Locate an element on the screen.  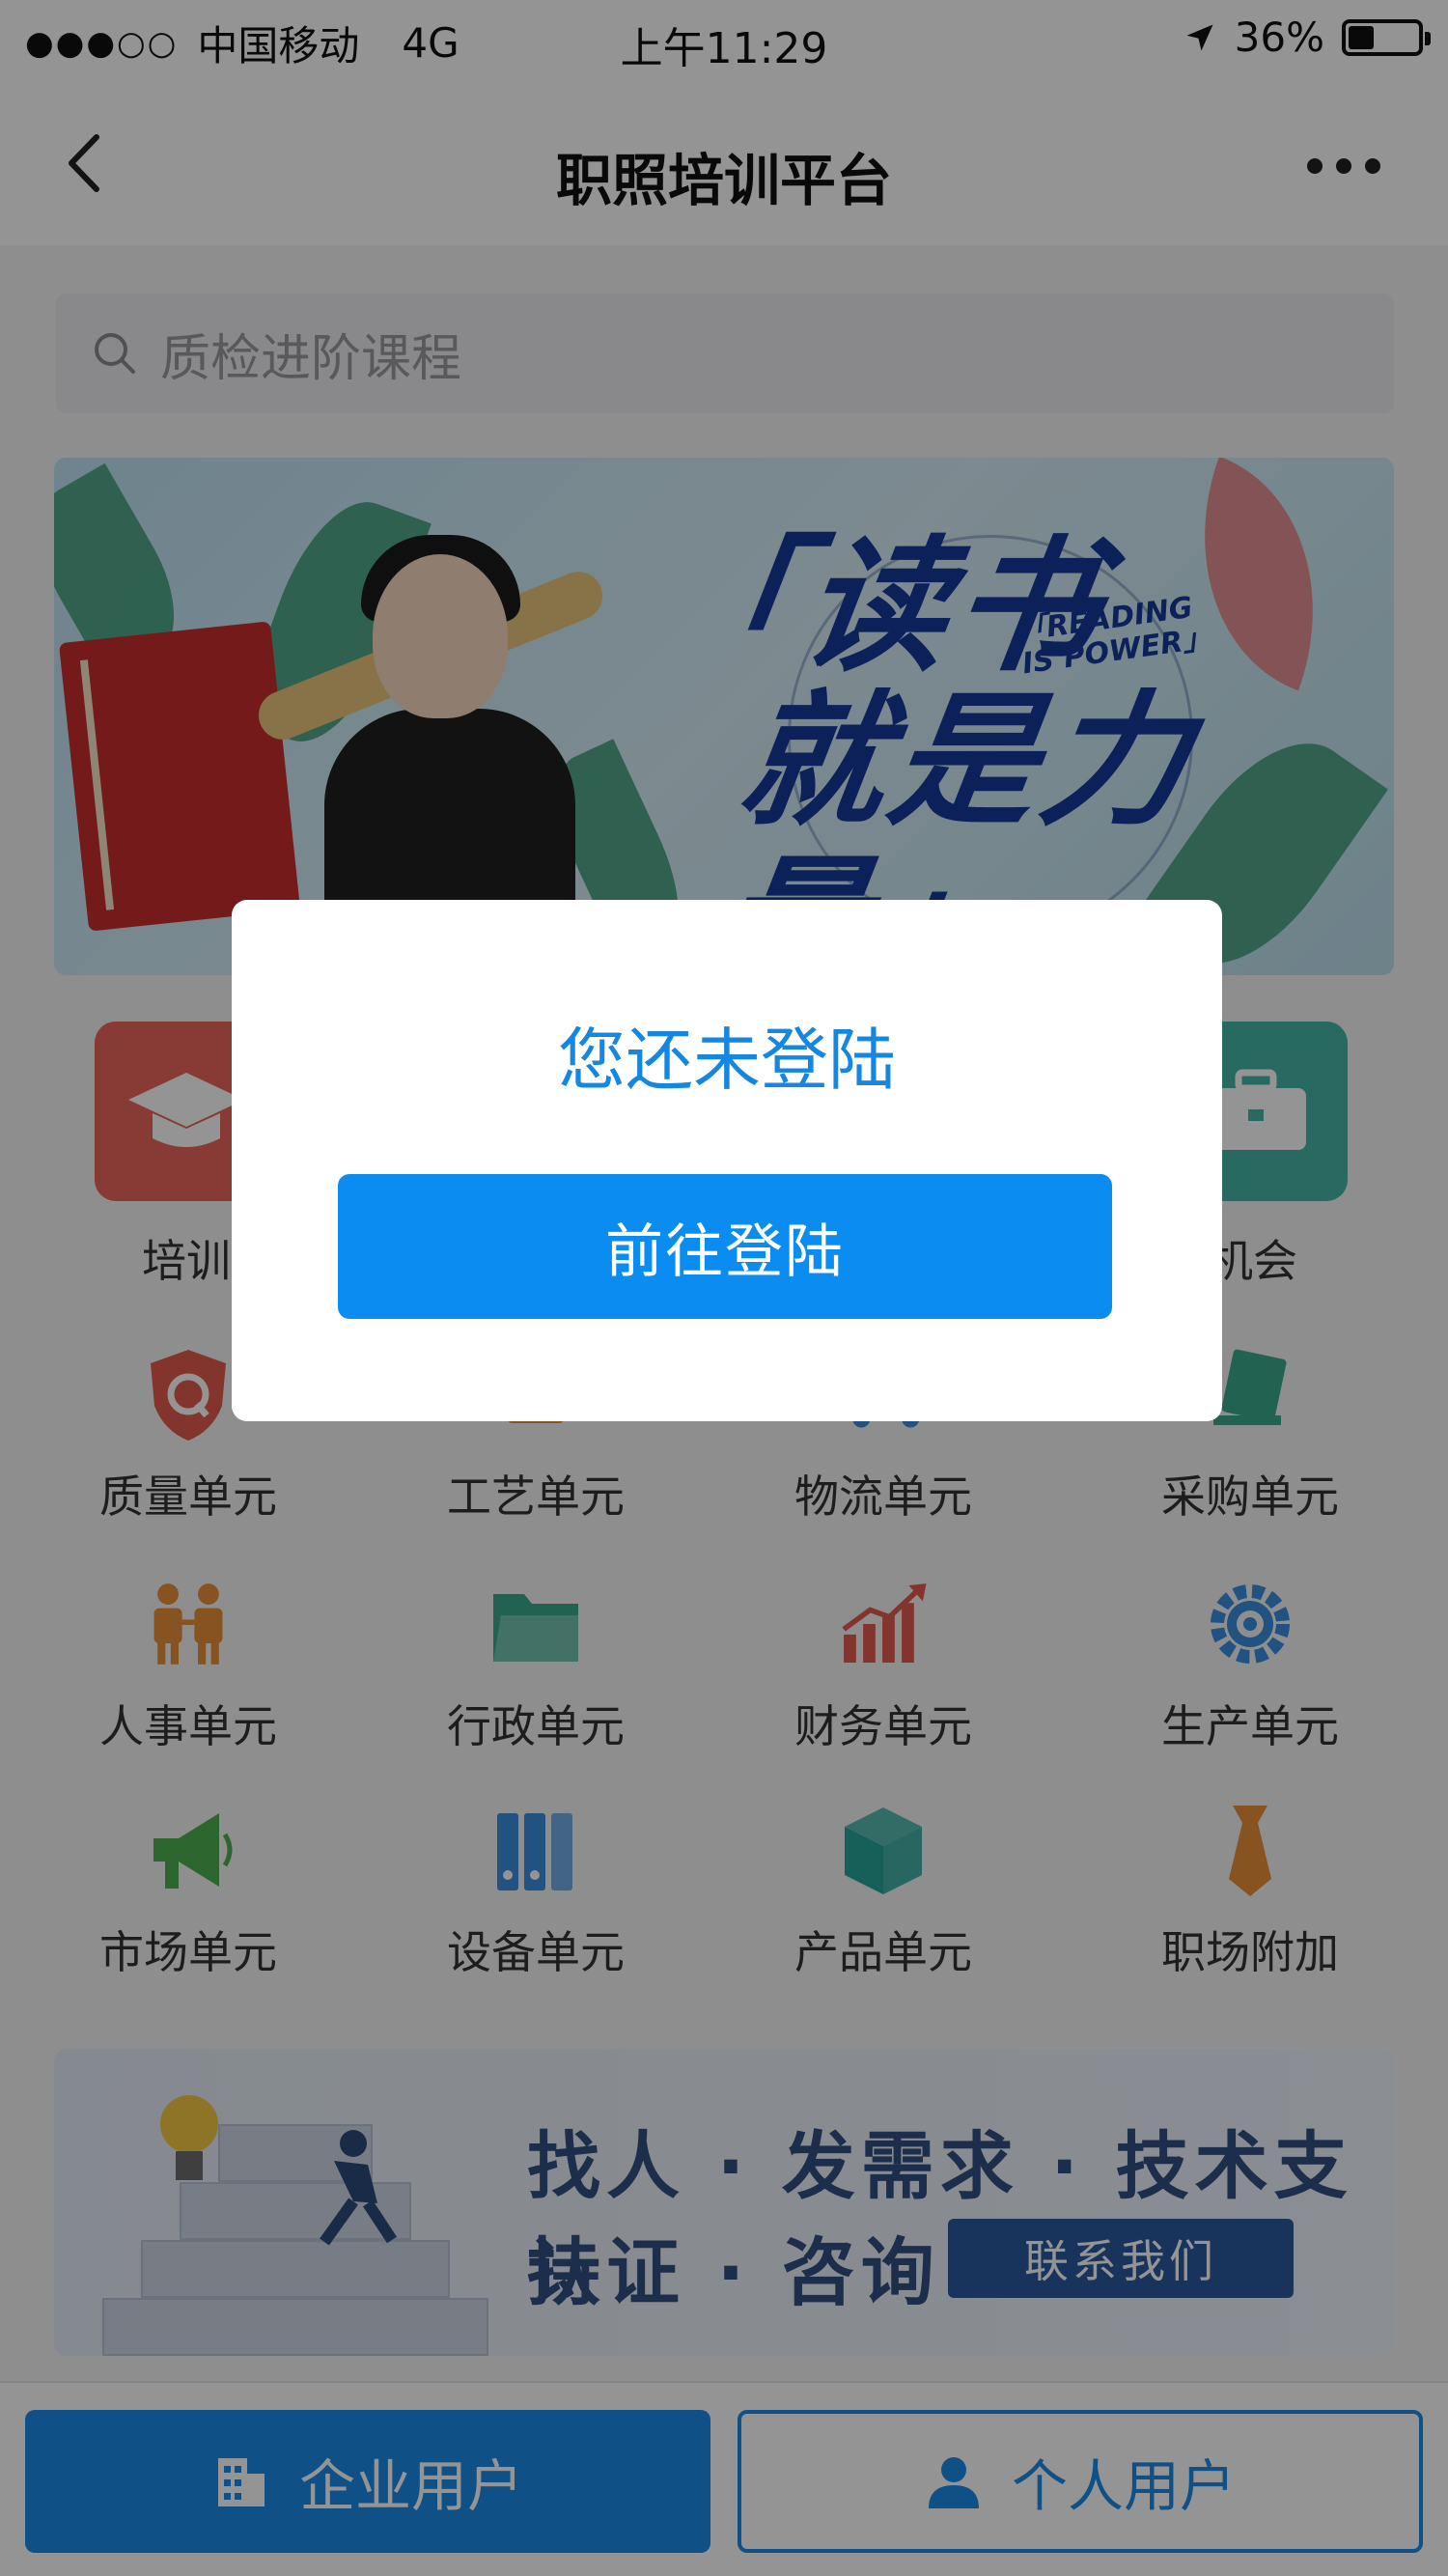
login-dialog: 您还未登陆 前往登陆 is located at coordinates (727, 1161).